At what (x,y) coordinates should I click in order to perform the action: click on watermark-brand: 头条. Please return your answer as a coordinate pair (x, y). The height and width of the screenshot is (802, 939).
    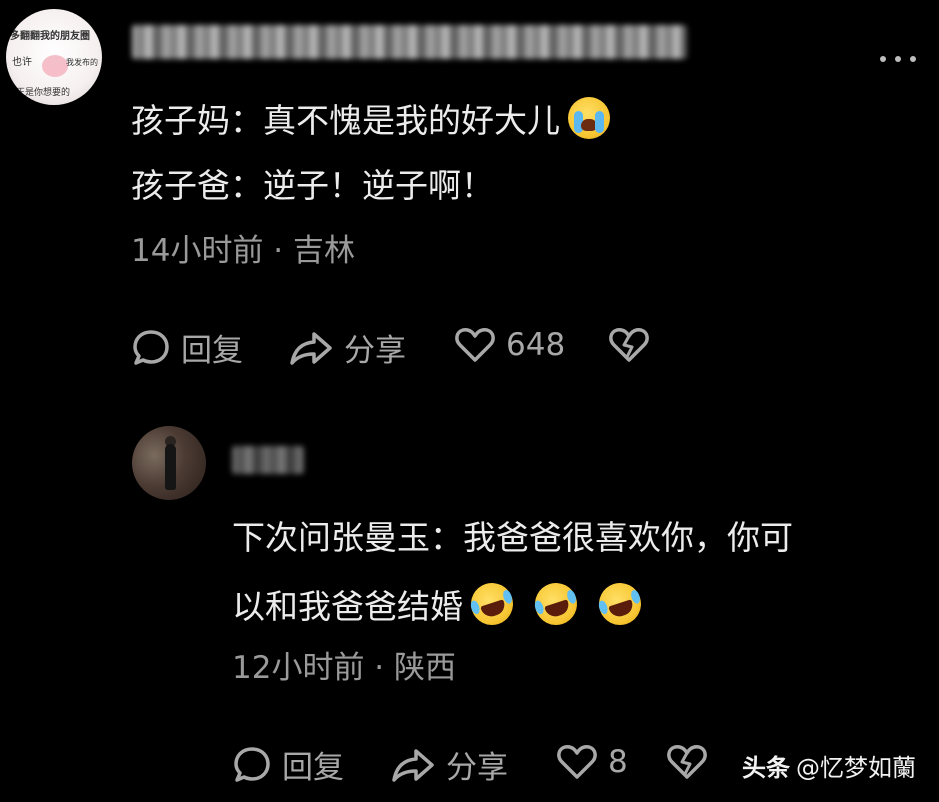
    Looking at the image, I should click on (766, 768).